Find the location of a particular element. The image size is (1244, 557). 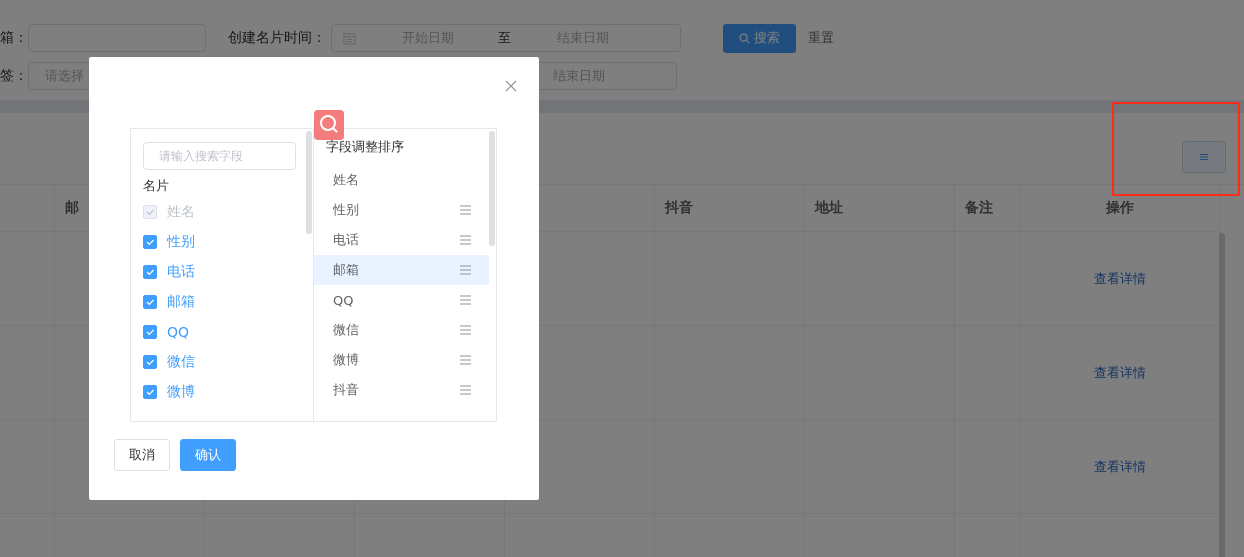

list-icon is located at coordinates (1204, 157).